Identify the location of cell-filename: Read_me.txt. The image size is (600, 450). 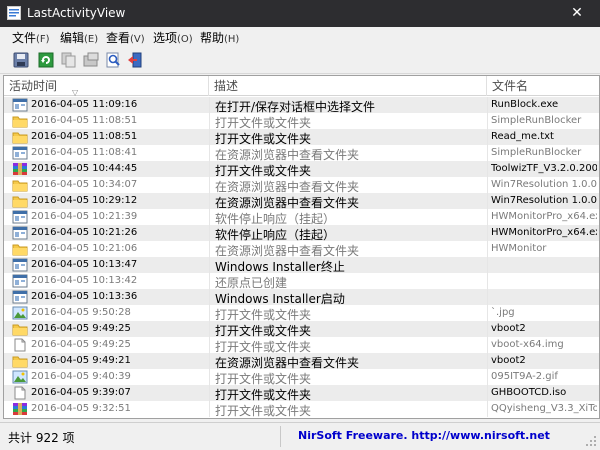
(522, 136).